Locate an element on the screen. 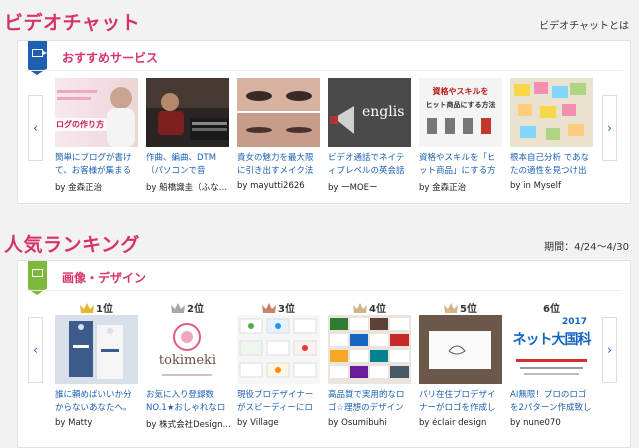 Image resolution: width=639 pixels, height=448 pixels. service-author: by in Myself is located at coordinates (535, 186).